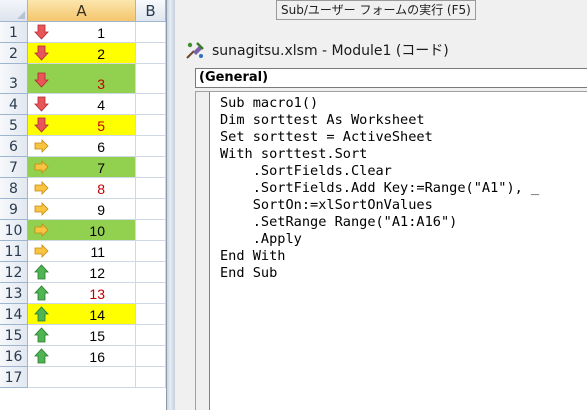 The image size is (587, 410). What do you see at coordinates (14, 11) in the screenshot?
I see `select-all-corner` at bounding box center [14, 11].